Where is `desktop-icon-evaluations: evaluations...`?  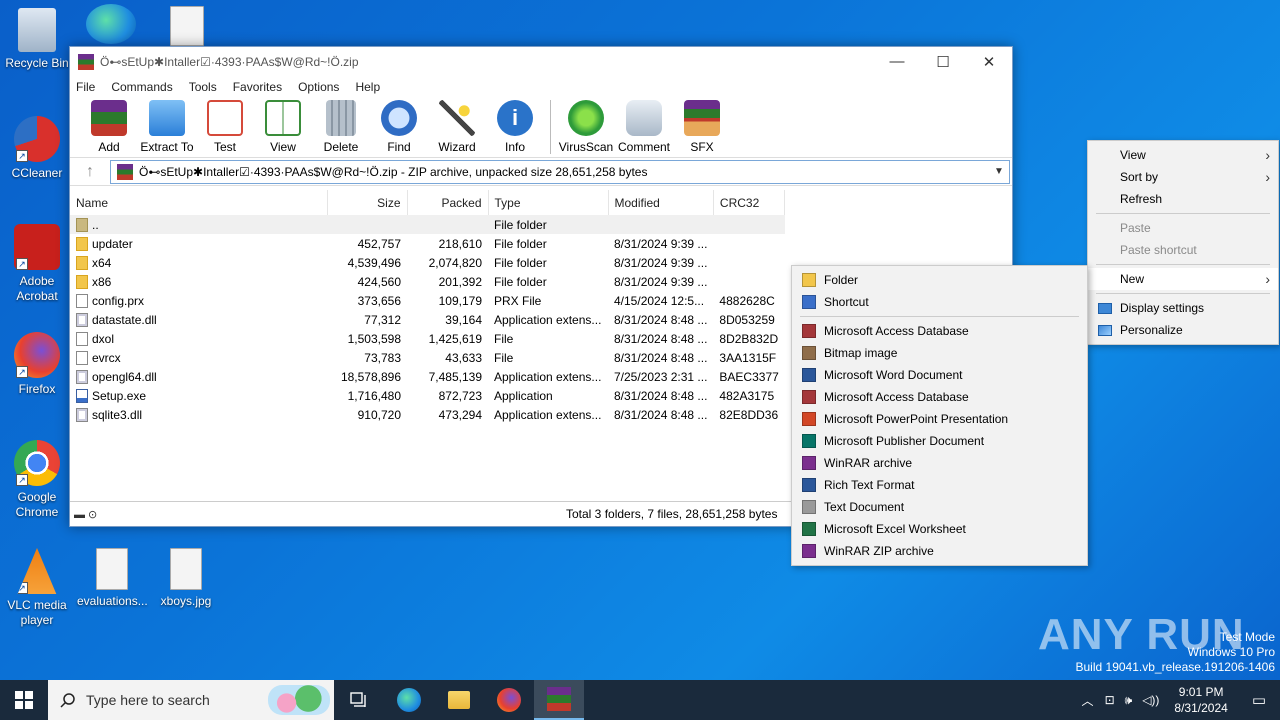 desktop-icon-evaluations: evaluations... is located at coordinates (112, 578).